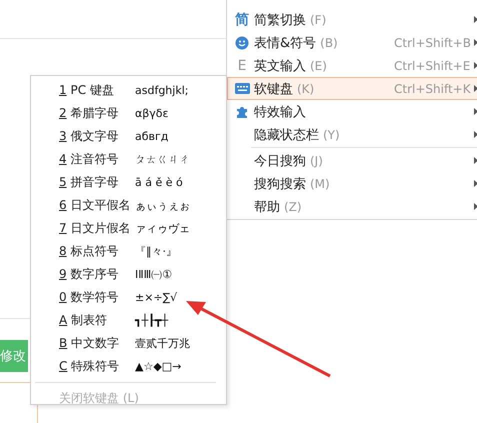 Image resolution: width=477 pixels, height=423 pixels. I want to click on shortcut-text: Ctrl+Shift+E, so click(432, 65).